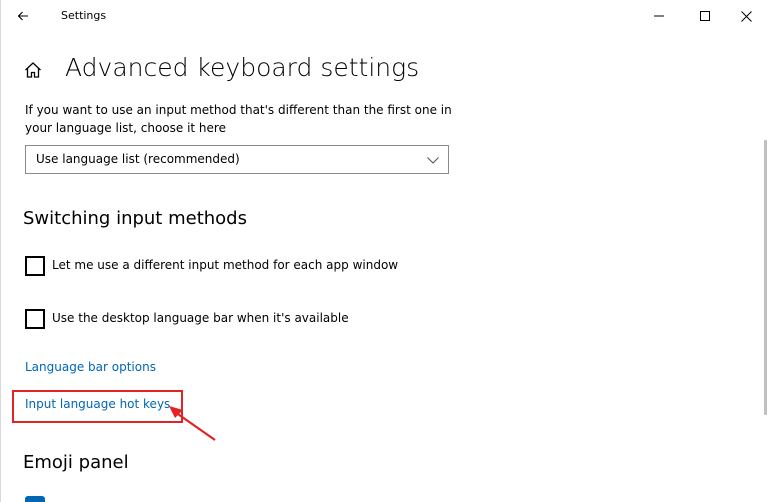  Describe the element at coordinates (135, 218) in the screenshot. I see `switching-input-methods-heading: Switching input methods` at that location.